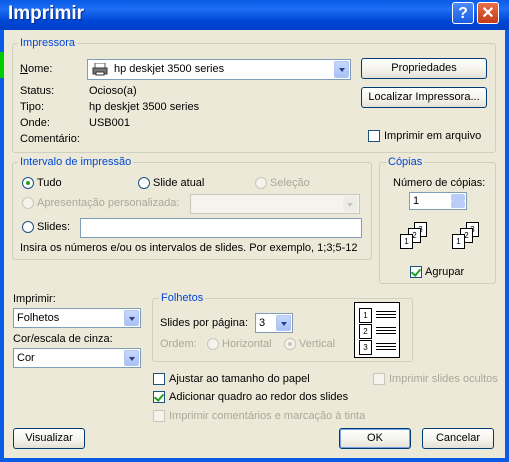 This screenshot has height=462, width=509. I want to click on print-what-select: Folhetos, so click(77, 318).